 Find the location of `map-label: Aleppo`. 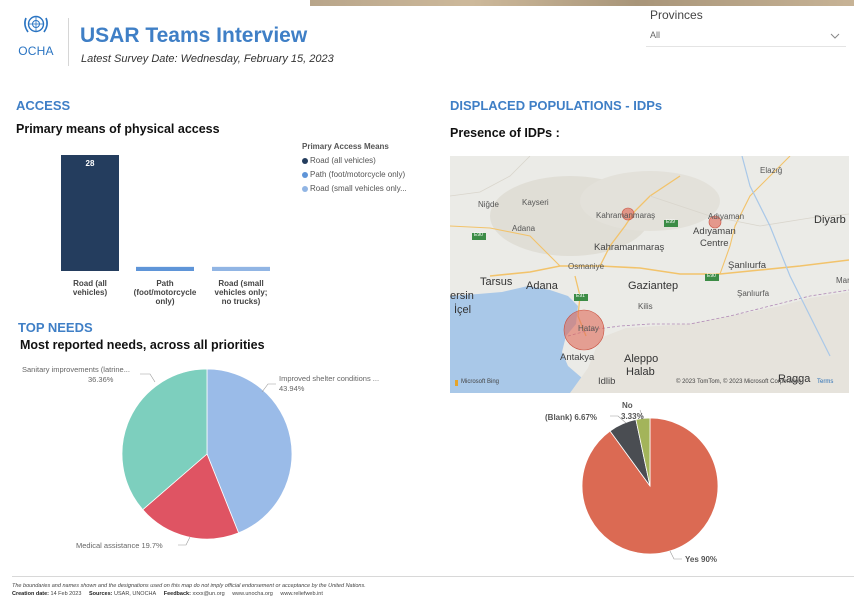

map-label: Aleppo is located at coordinates (641, 359).